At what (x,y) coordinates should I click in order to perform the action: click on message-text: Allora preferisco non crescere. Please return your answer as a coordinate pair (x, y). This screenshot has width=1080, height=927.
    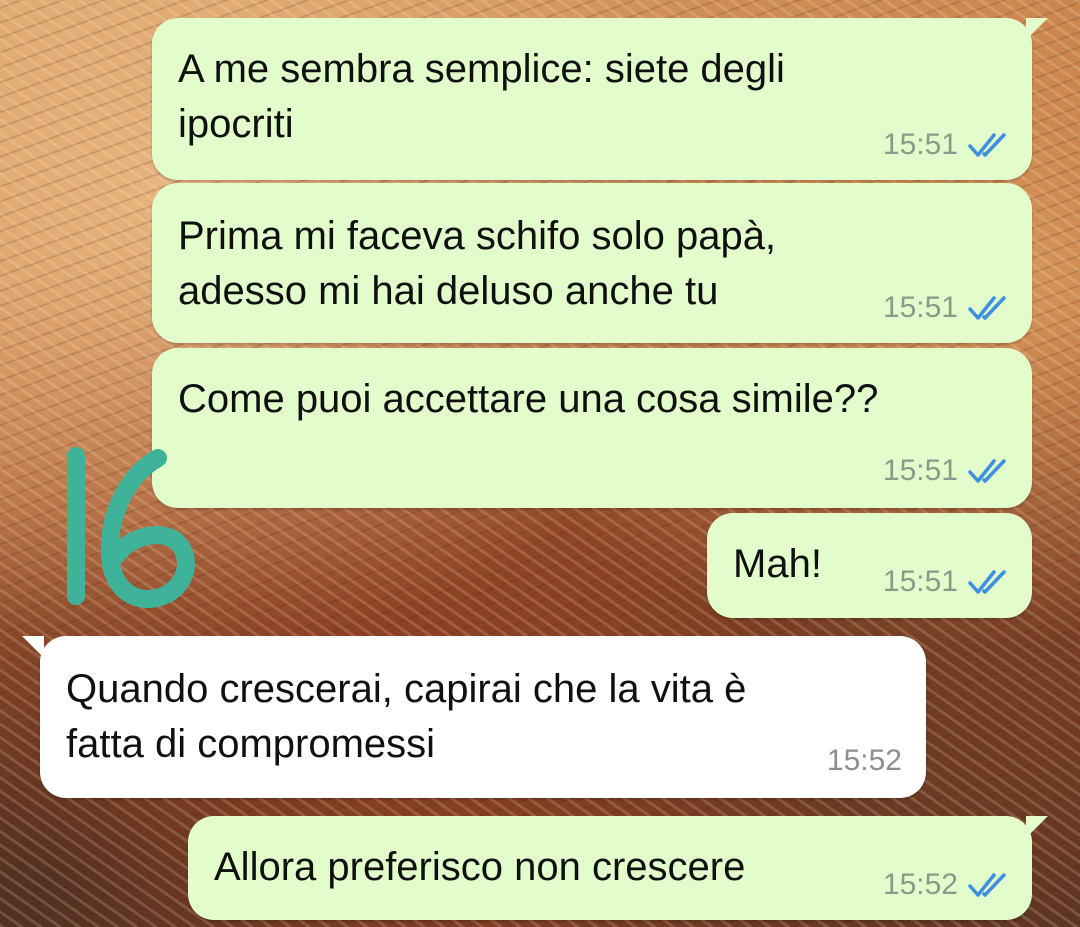
    Looking at the image, I should click on (480, 867).